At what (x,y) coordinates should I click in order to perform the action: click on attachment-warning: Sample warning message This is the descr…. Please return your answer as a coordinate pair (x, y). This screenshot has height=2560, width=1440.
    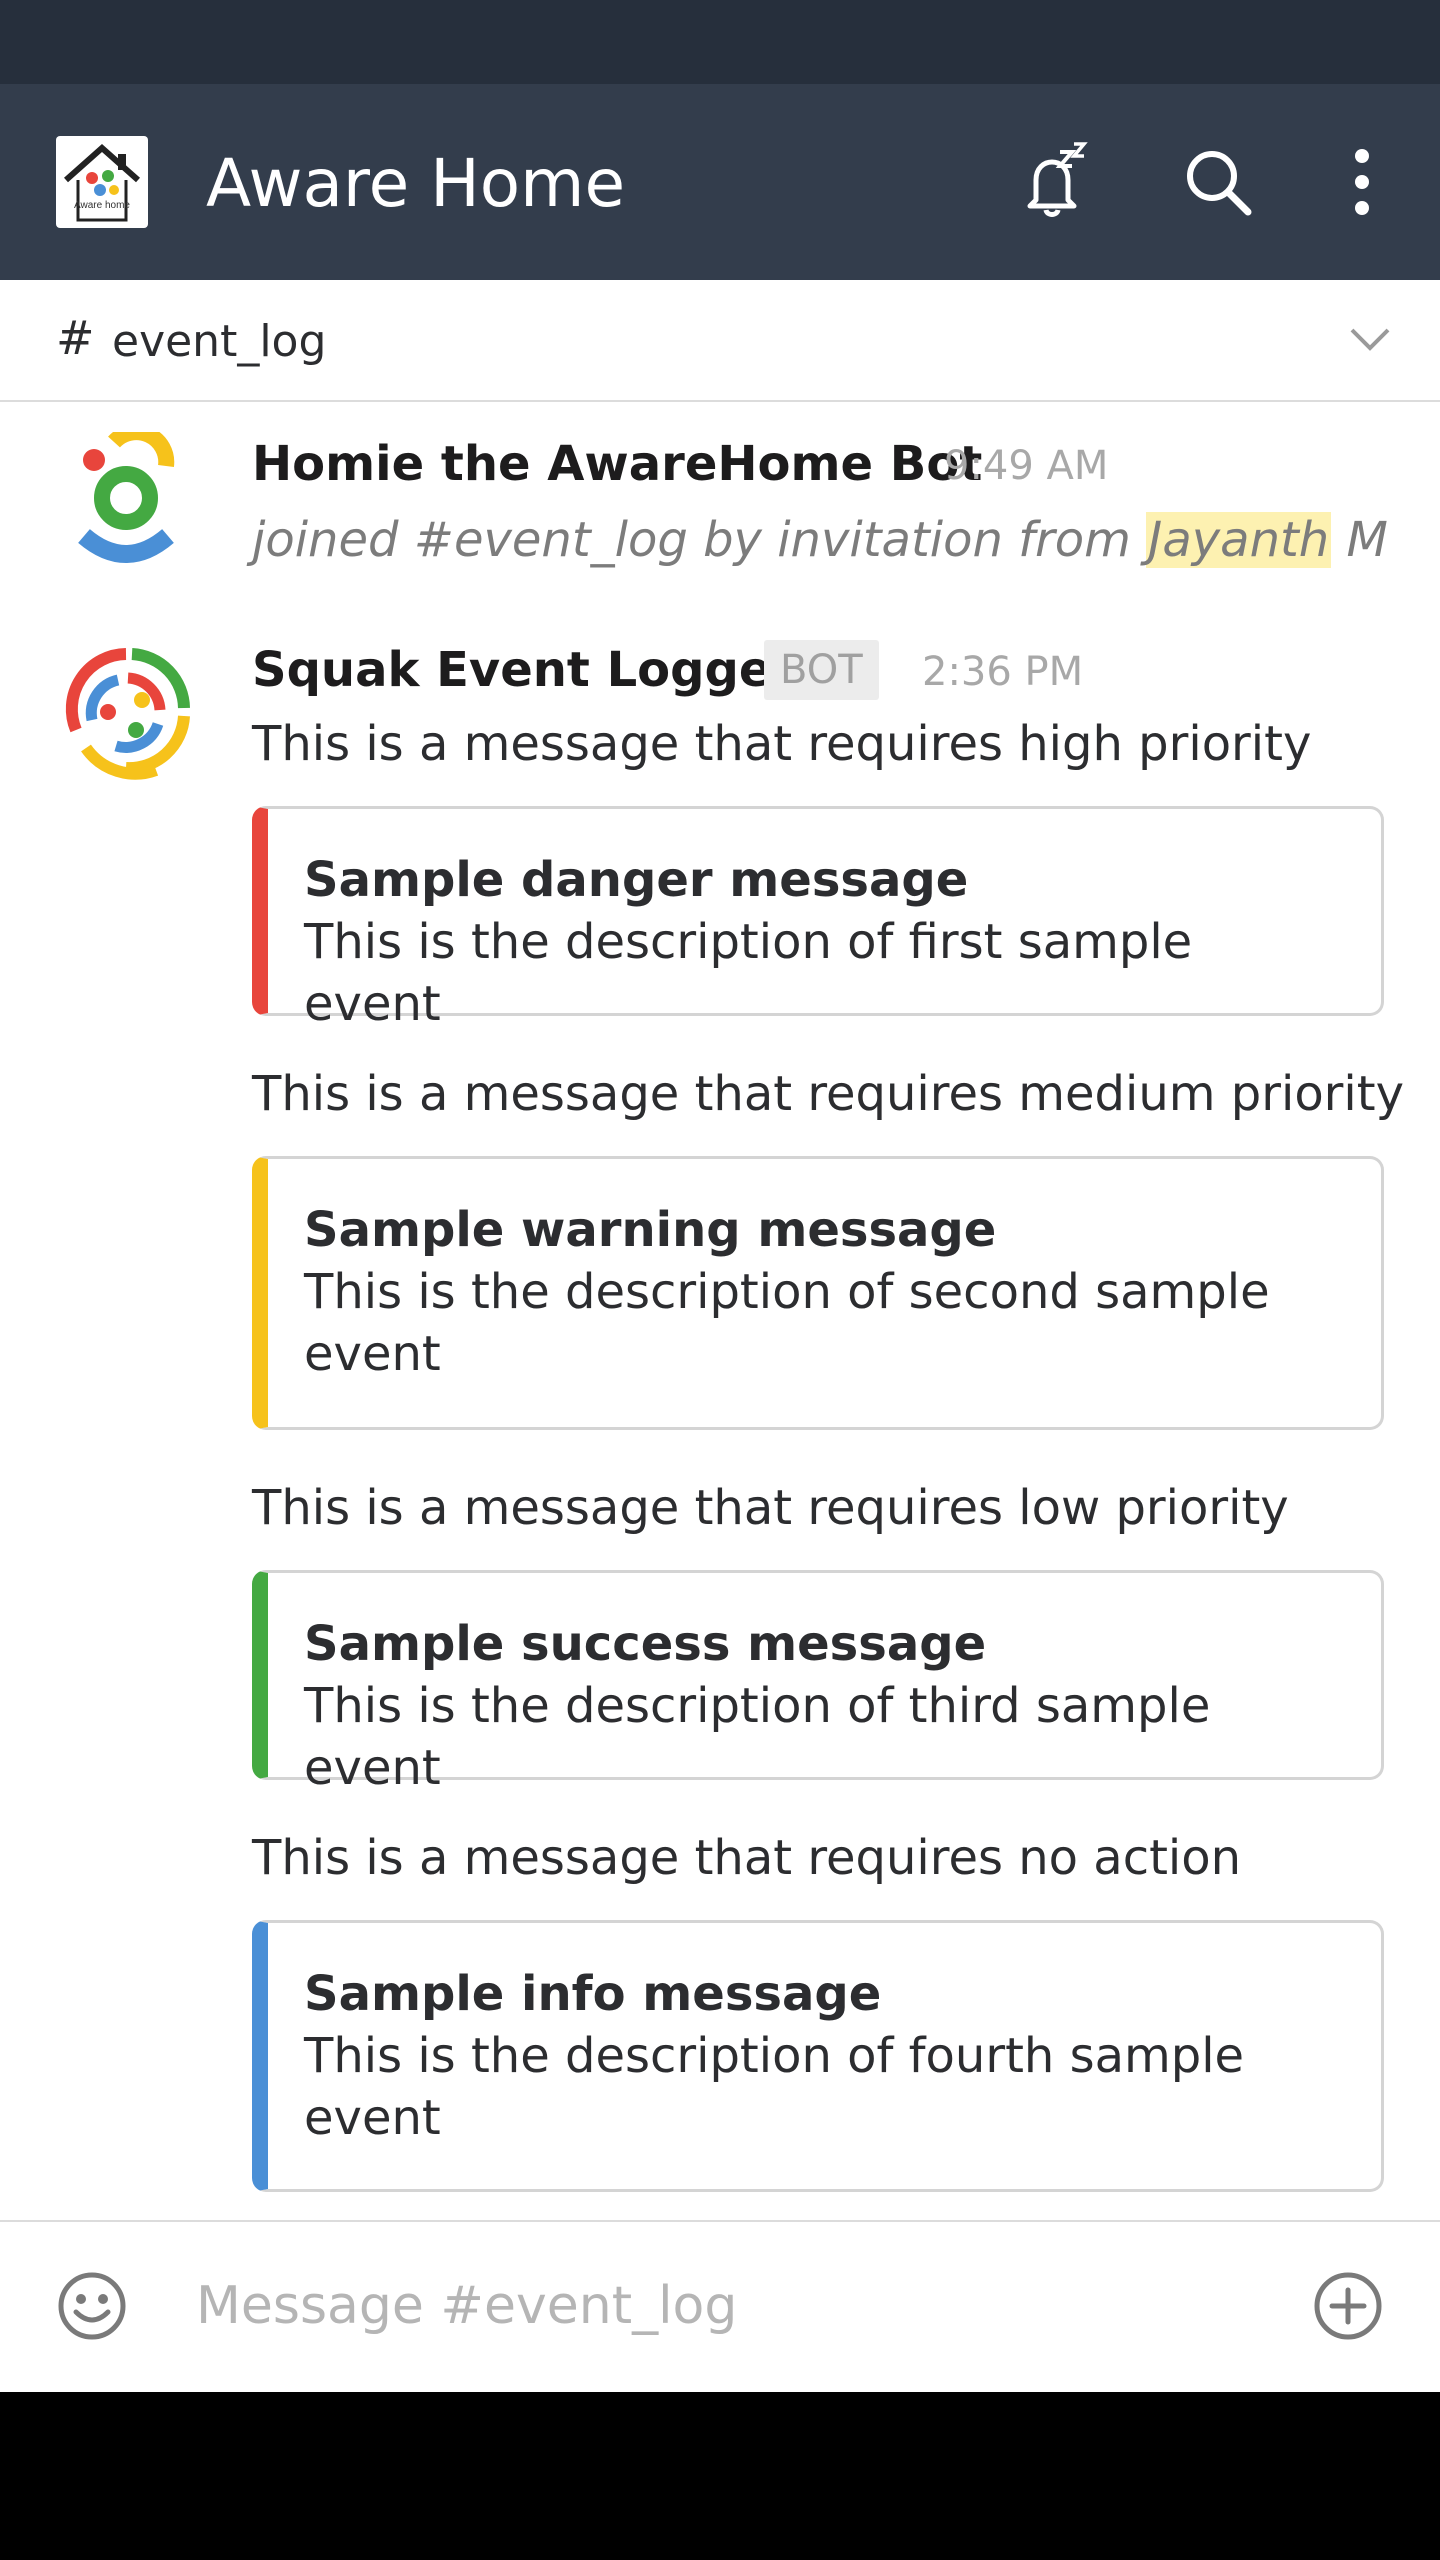
    Looking at the image, I should click on (818, 1293).